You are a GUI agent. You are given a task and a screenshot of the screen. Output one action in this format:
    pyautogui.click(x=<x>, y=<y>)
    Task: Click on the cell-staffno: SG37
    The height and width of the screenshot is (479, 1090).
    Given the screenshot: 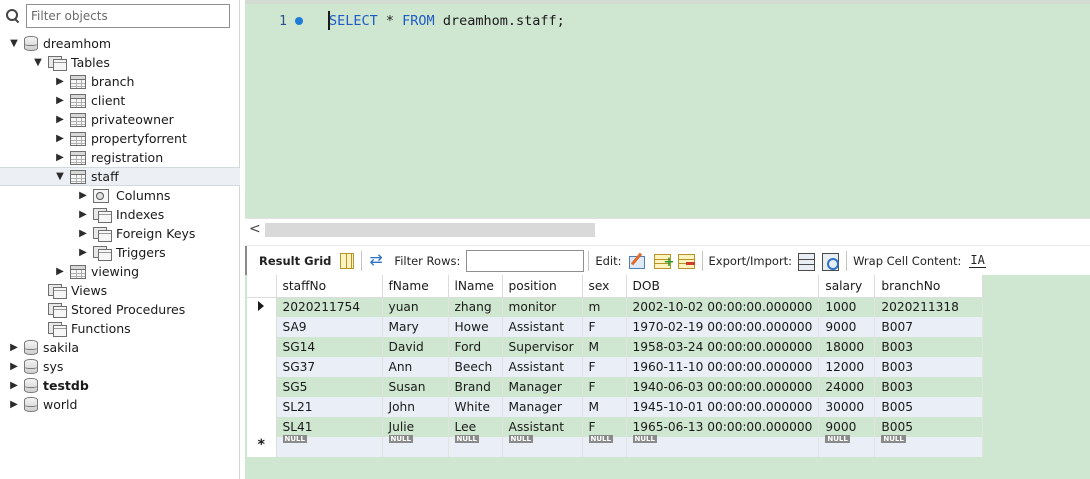 What is the action you would take?
    pyautogui.click(x=329, y=367)
    